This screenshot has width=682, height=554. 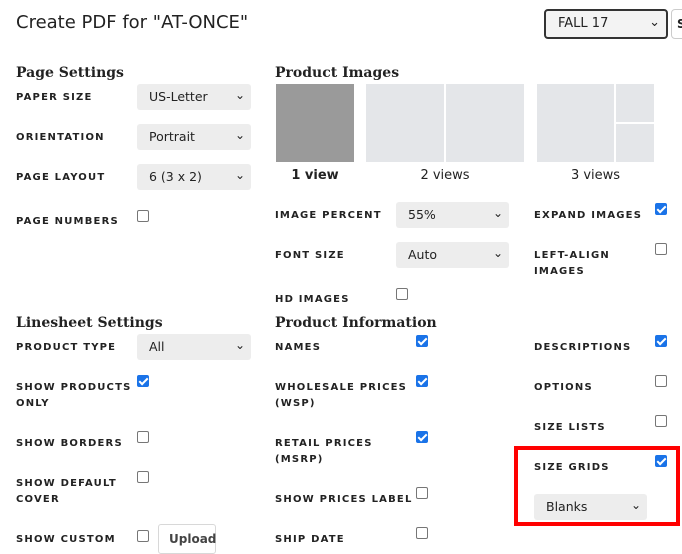 What do you see at coordinates (422, 493) in the screenshot?
I see `show-prices-label-checkbox` at bounding box center [422, 493].